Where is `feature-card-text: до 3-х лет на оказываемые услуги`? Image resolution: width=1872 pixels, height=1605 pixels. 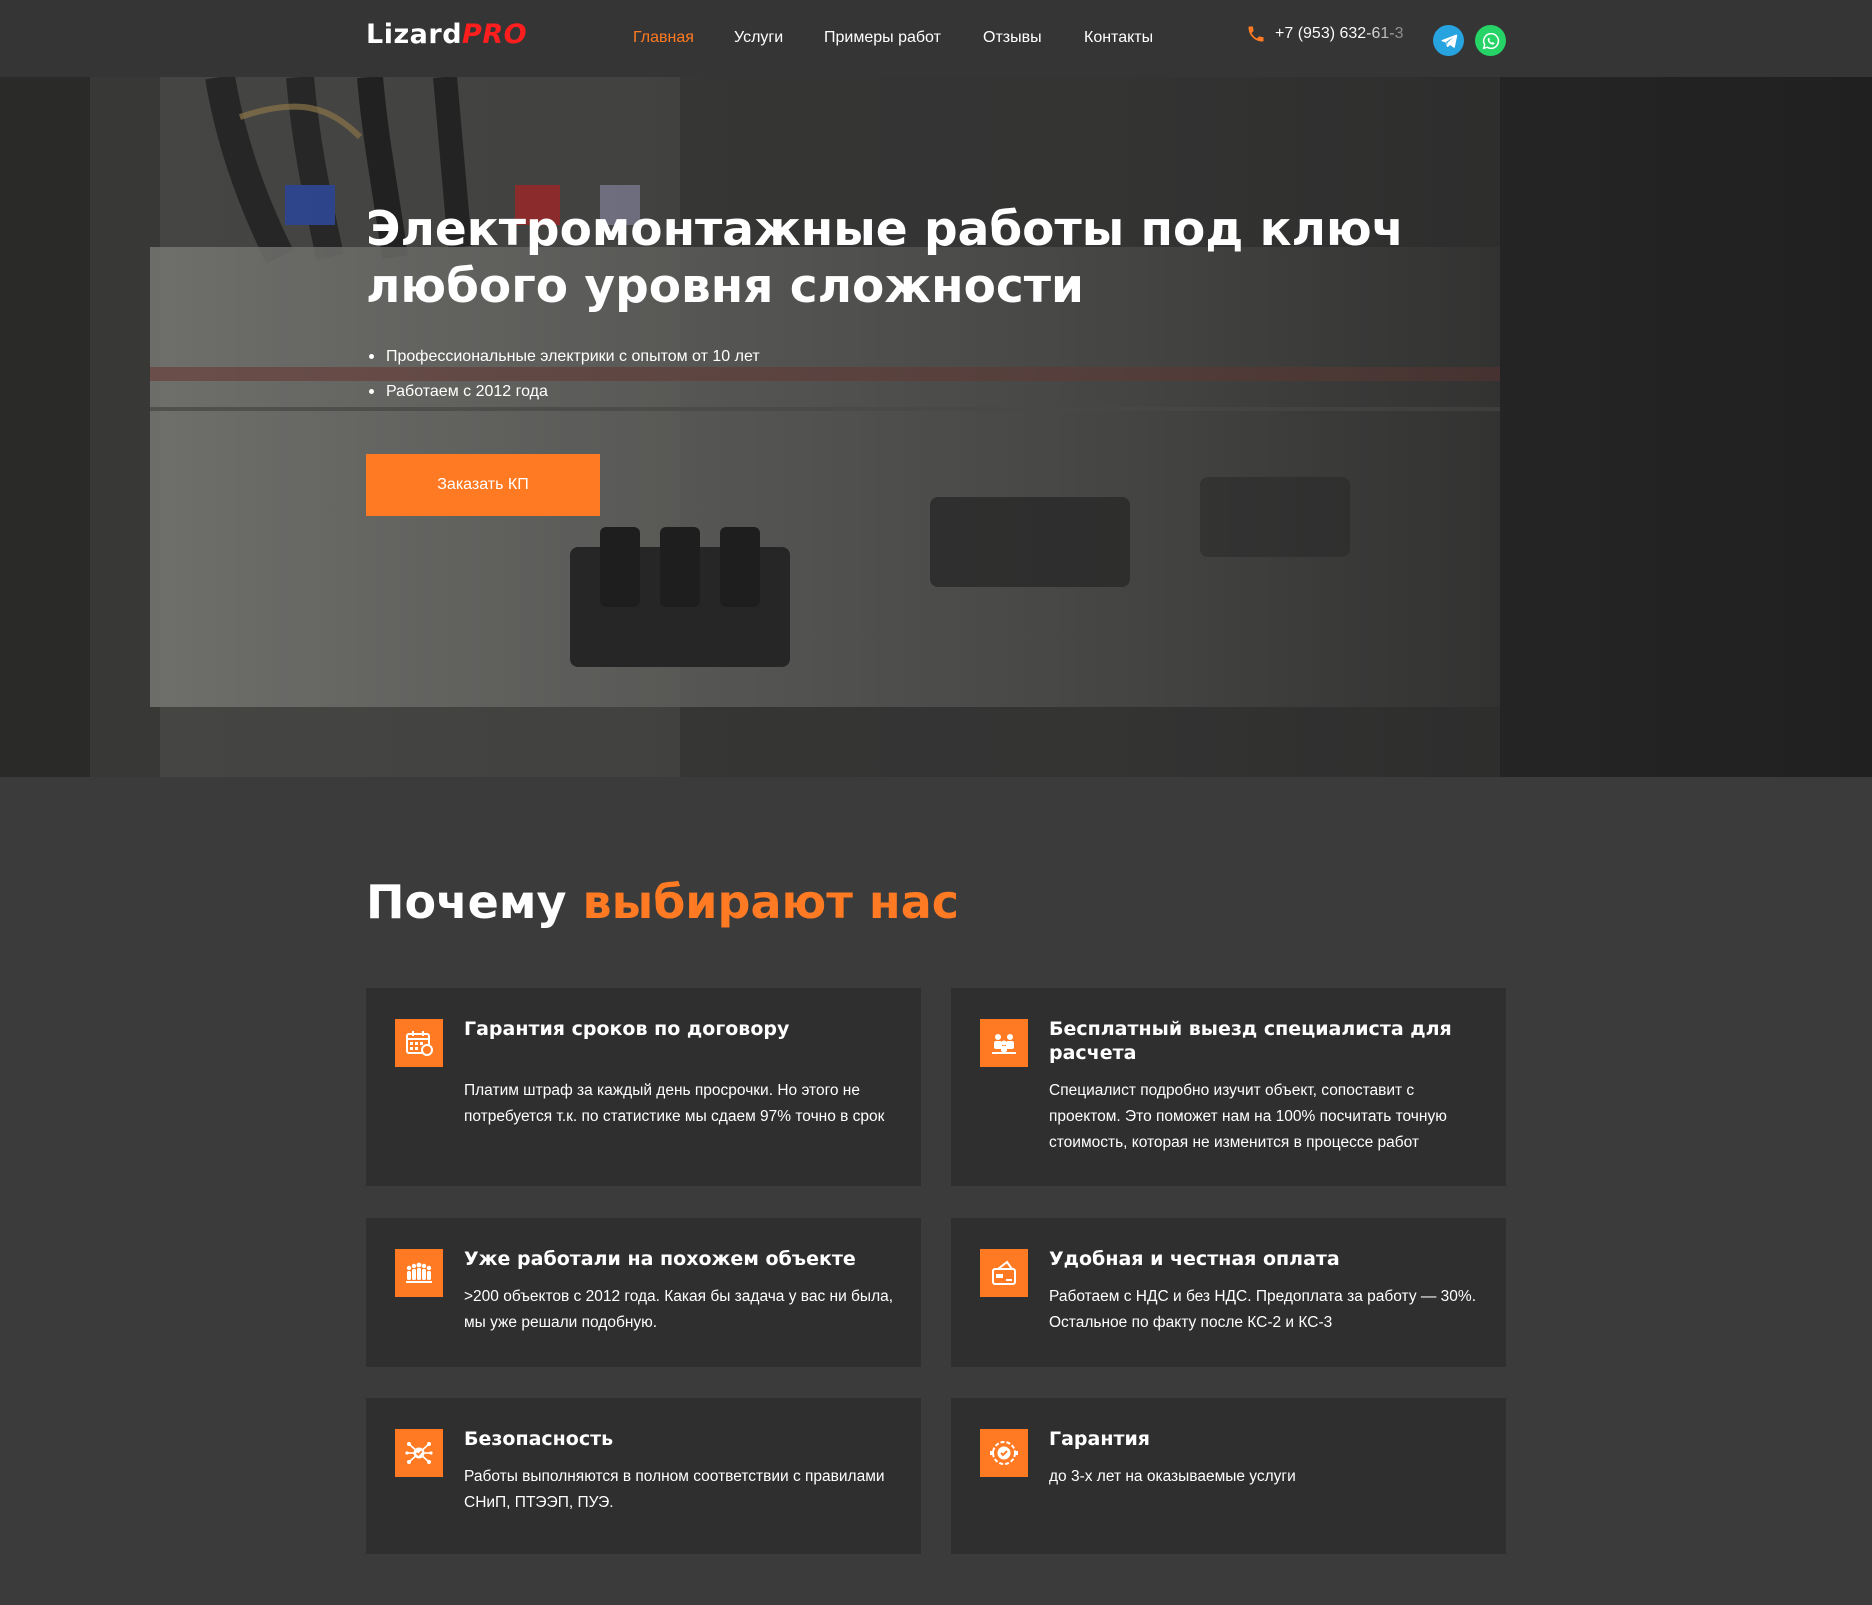
feature-card-text: до 3-х лет на оказываемые услуги is located at coordinates (1172, 1476).